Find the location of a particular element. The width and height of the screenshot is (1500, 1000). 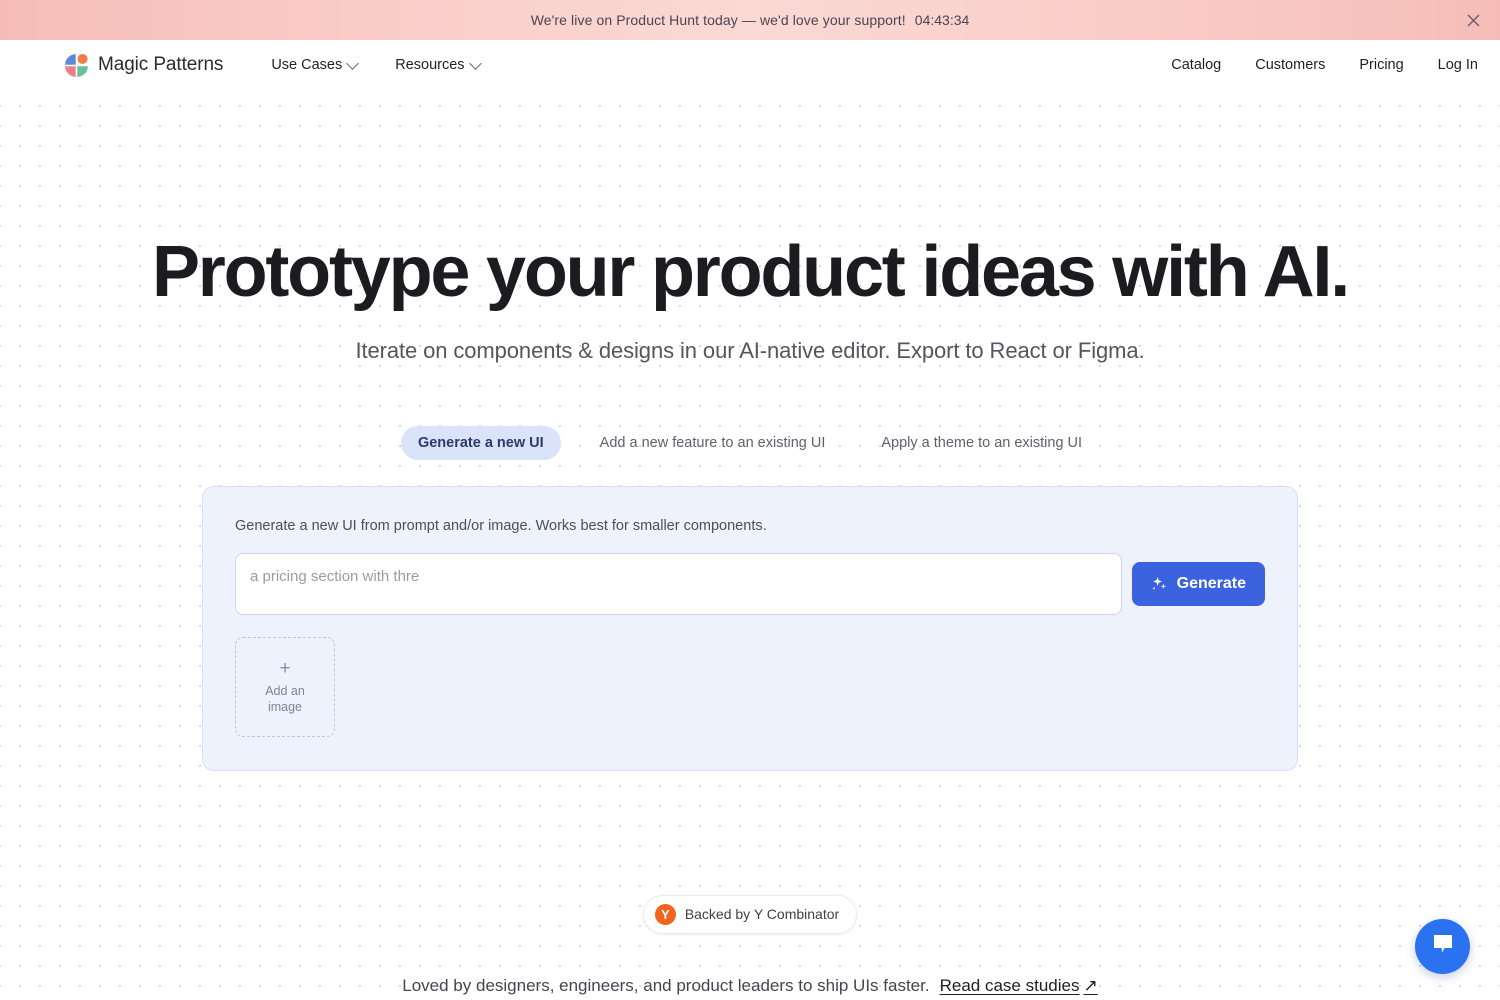

brand-logo: Magic Patterns is located at coordinates (143, 65).